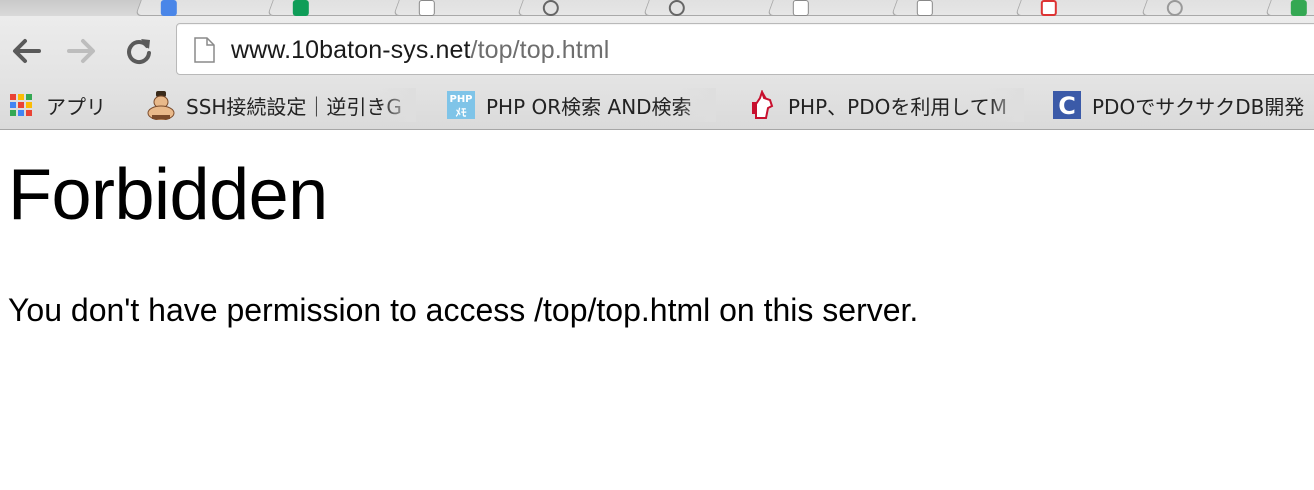  I want to click on php-memo-icon: PHP ﾒﾓ, so click(461, 105).